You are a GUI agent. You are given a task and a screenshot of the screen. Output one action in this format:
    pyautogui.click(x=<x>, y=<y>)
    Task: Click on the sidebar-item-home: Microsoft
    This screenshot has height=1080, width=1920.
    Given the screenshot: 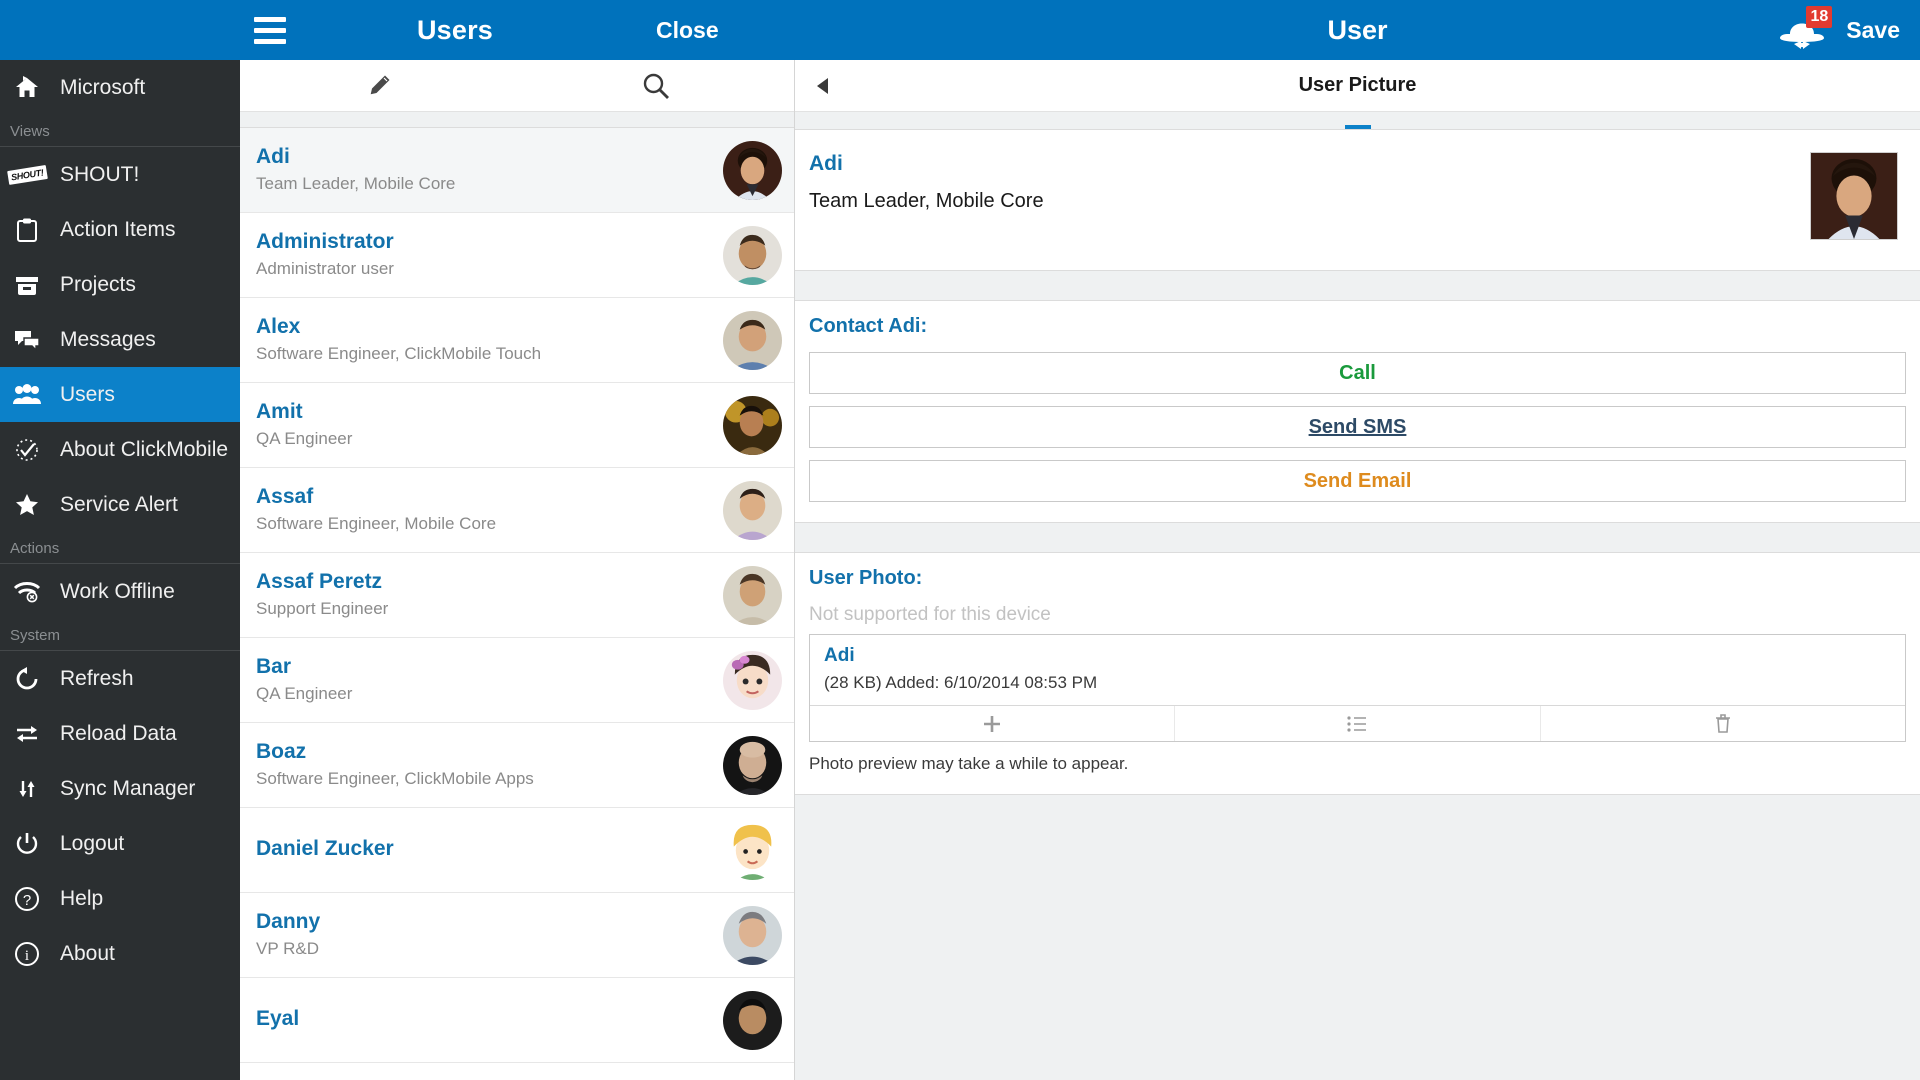 What is the action you would take?
    pyautogui.click(x=120, y=87)
    